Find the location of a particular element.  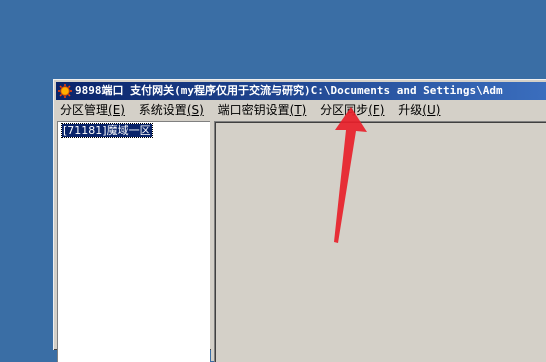

menu-accel: (U) is located at coordinates (431, 110).